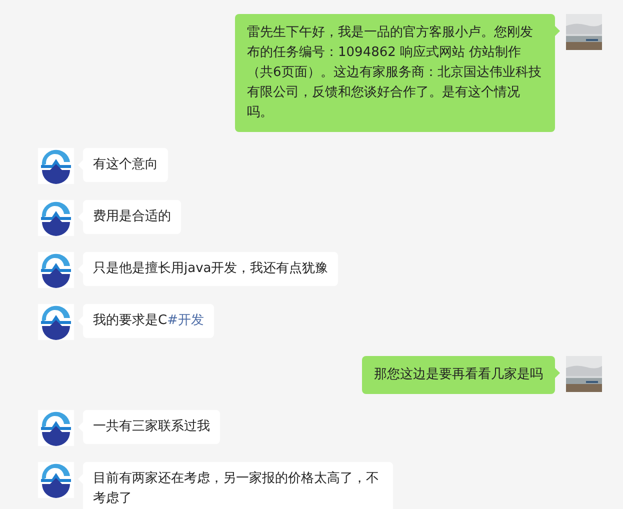 Image resolution: width=623 pixels, height=509 pixels. I want to click on message-bubble: 目前有两家还在考虑，另一家报的价格太高了，不考虑了, so click(238, 485).